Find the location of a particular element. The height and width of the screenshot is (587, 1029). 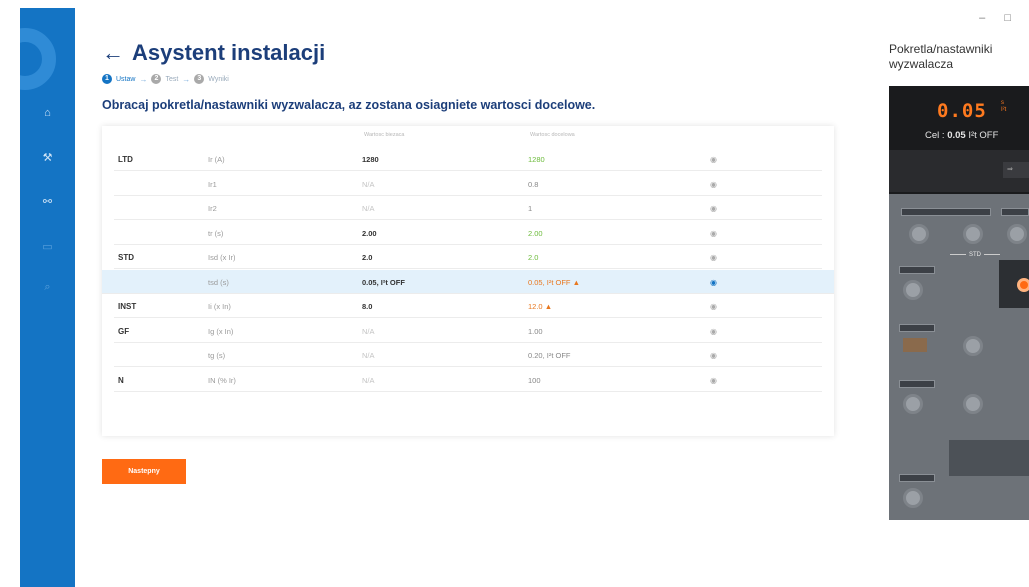

active-dial-knob is located at coordinates (1023, 285).